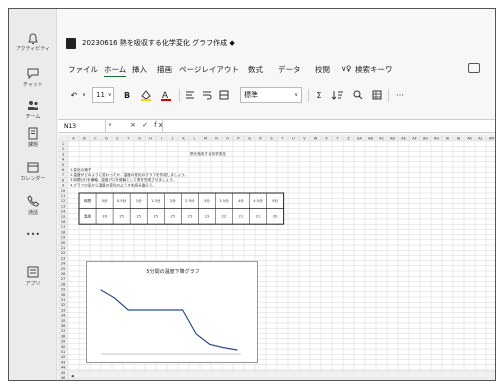 The image size is (504, 389). I want to click on table-header-cell: 4分, so click(241, 200).